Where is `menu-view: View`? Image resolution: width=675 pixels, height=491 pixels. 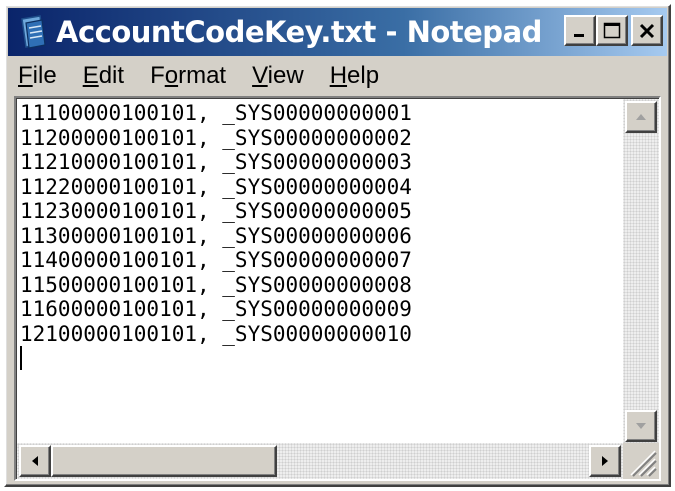
menu-view: View is located at coordinates (278, 76).